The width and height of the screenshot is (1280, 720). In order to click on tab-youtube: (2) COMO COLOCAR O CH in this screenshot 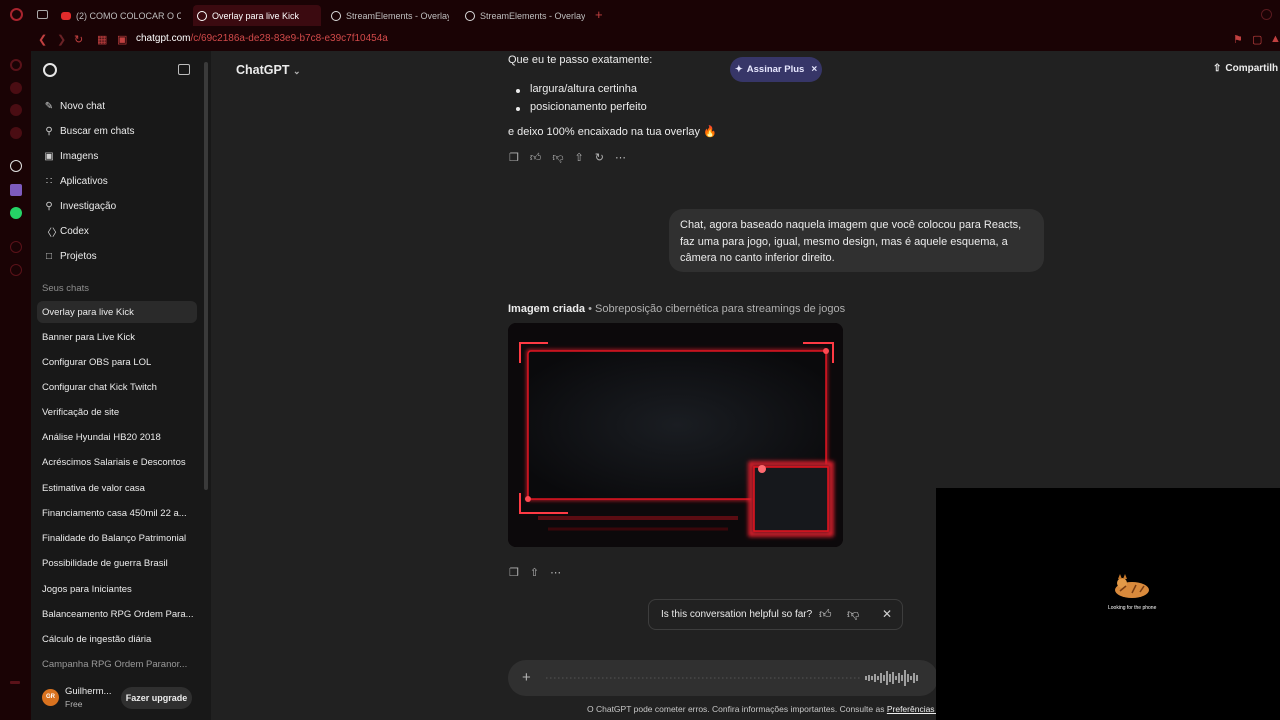, I will do `click(119, 15)`.